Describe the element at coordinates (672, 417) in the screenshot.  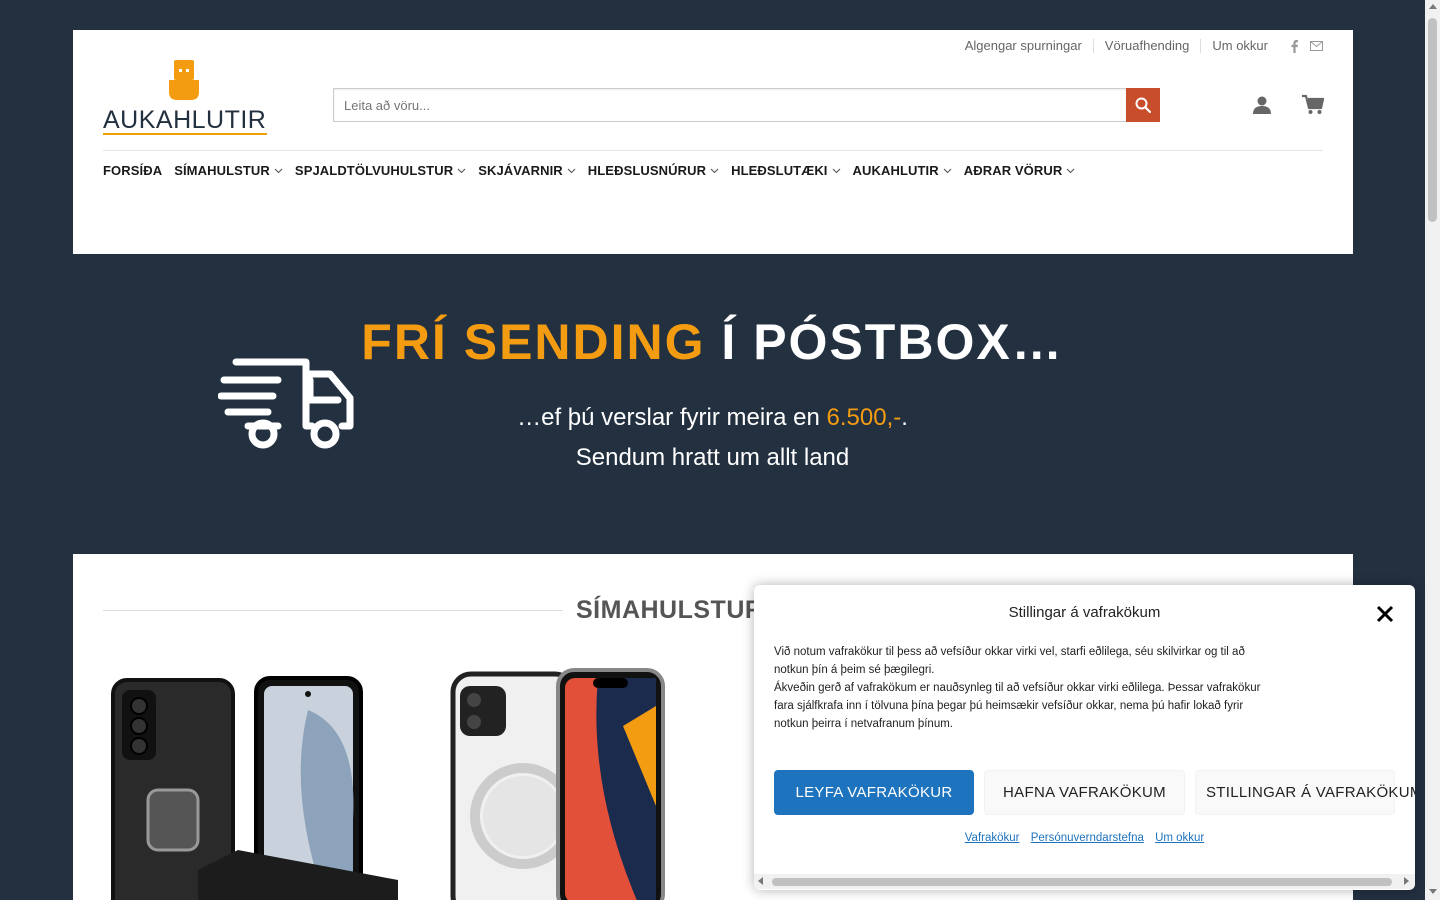
I see `banner-sub-text: …ef þú verslar fyrir meira en` at that location.